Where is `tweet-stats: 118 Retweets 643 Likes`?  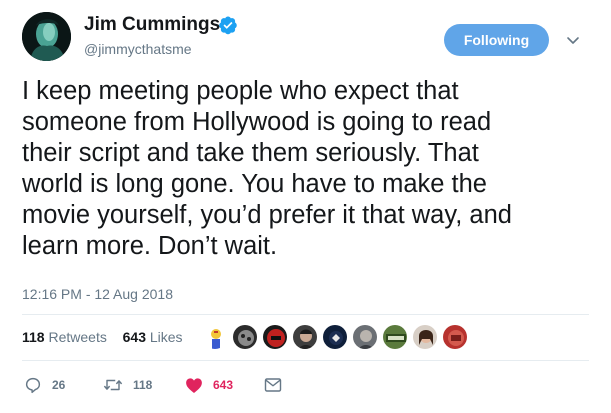
tweet-stats: 118 Retweets 643 Likes is located at coordinates (102, 337).